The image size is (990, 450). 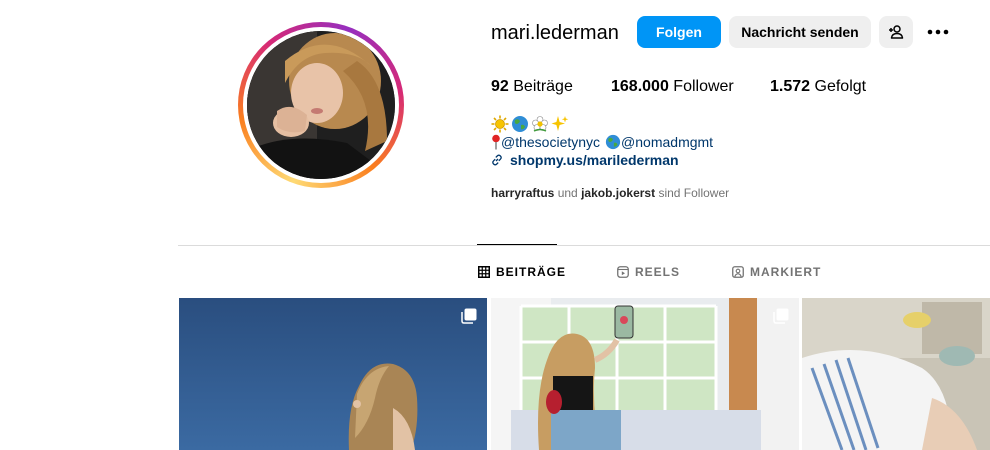 What do you see at coordinates (667, 142) in the screenshot?
I see `bio-mention-nomadmgmt: @nomadmgmt` at bounding box center [667, 142].